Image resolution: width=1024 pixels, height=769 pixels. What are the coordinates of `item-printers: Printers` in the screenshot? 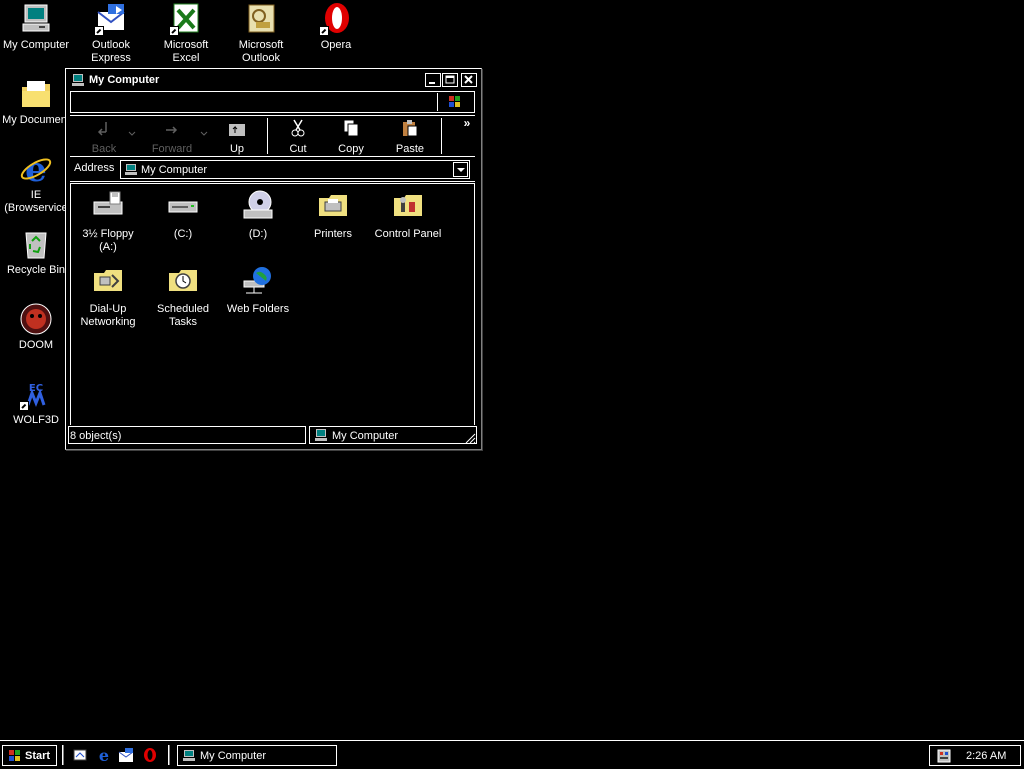 It's located at (333, 215).